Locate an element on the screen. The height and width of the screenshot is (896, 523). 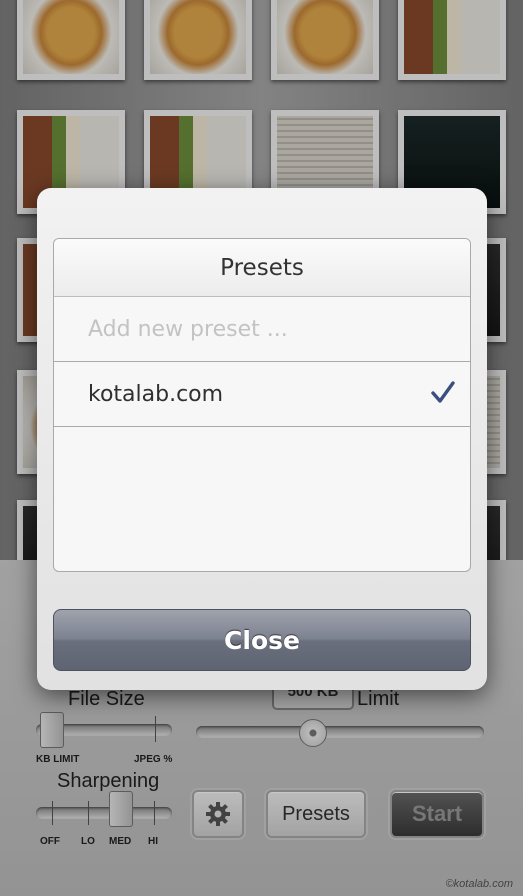
preset-item: kotalab.com is located at coordinates (262, 394).